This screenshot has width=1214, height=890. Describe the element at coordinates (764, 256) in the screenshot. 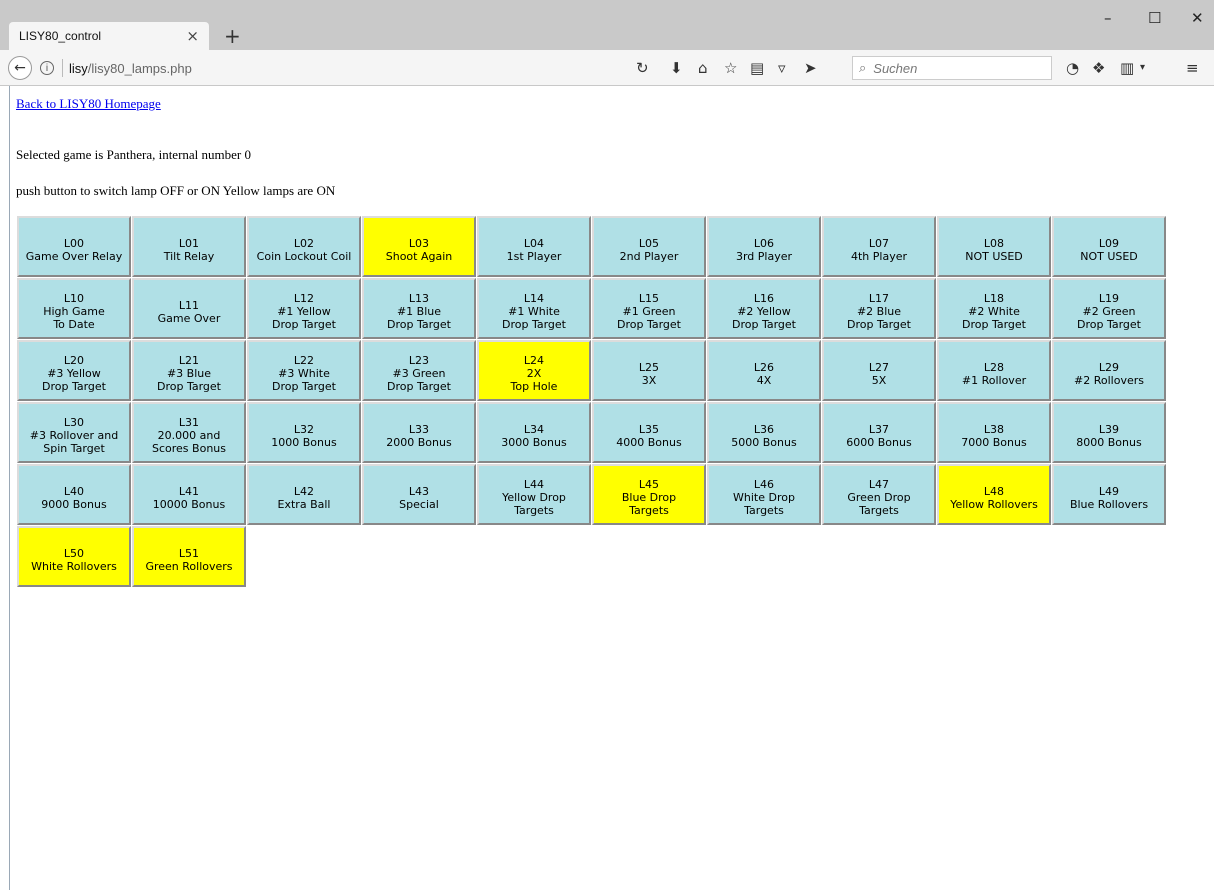

I see `lamp-label: 3rd Player` at that location.